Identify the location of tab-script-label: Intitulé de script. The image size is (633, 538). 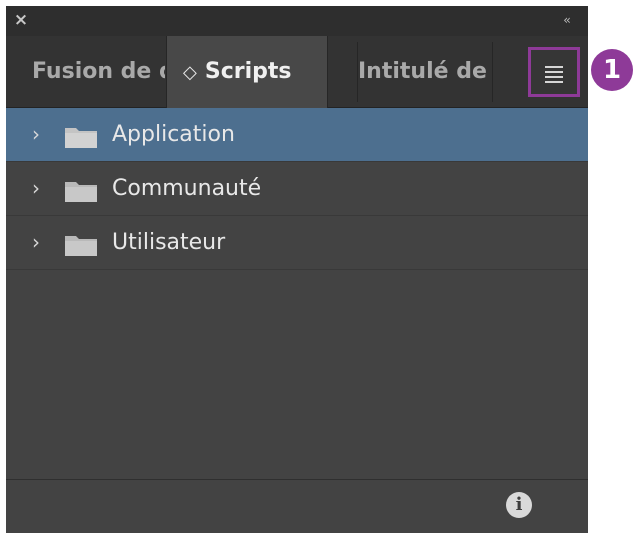
(425, 72).